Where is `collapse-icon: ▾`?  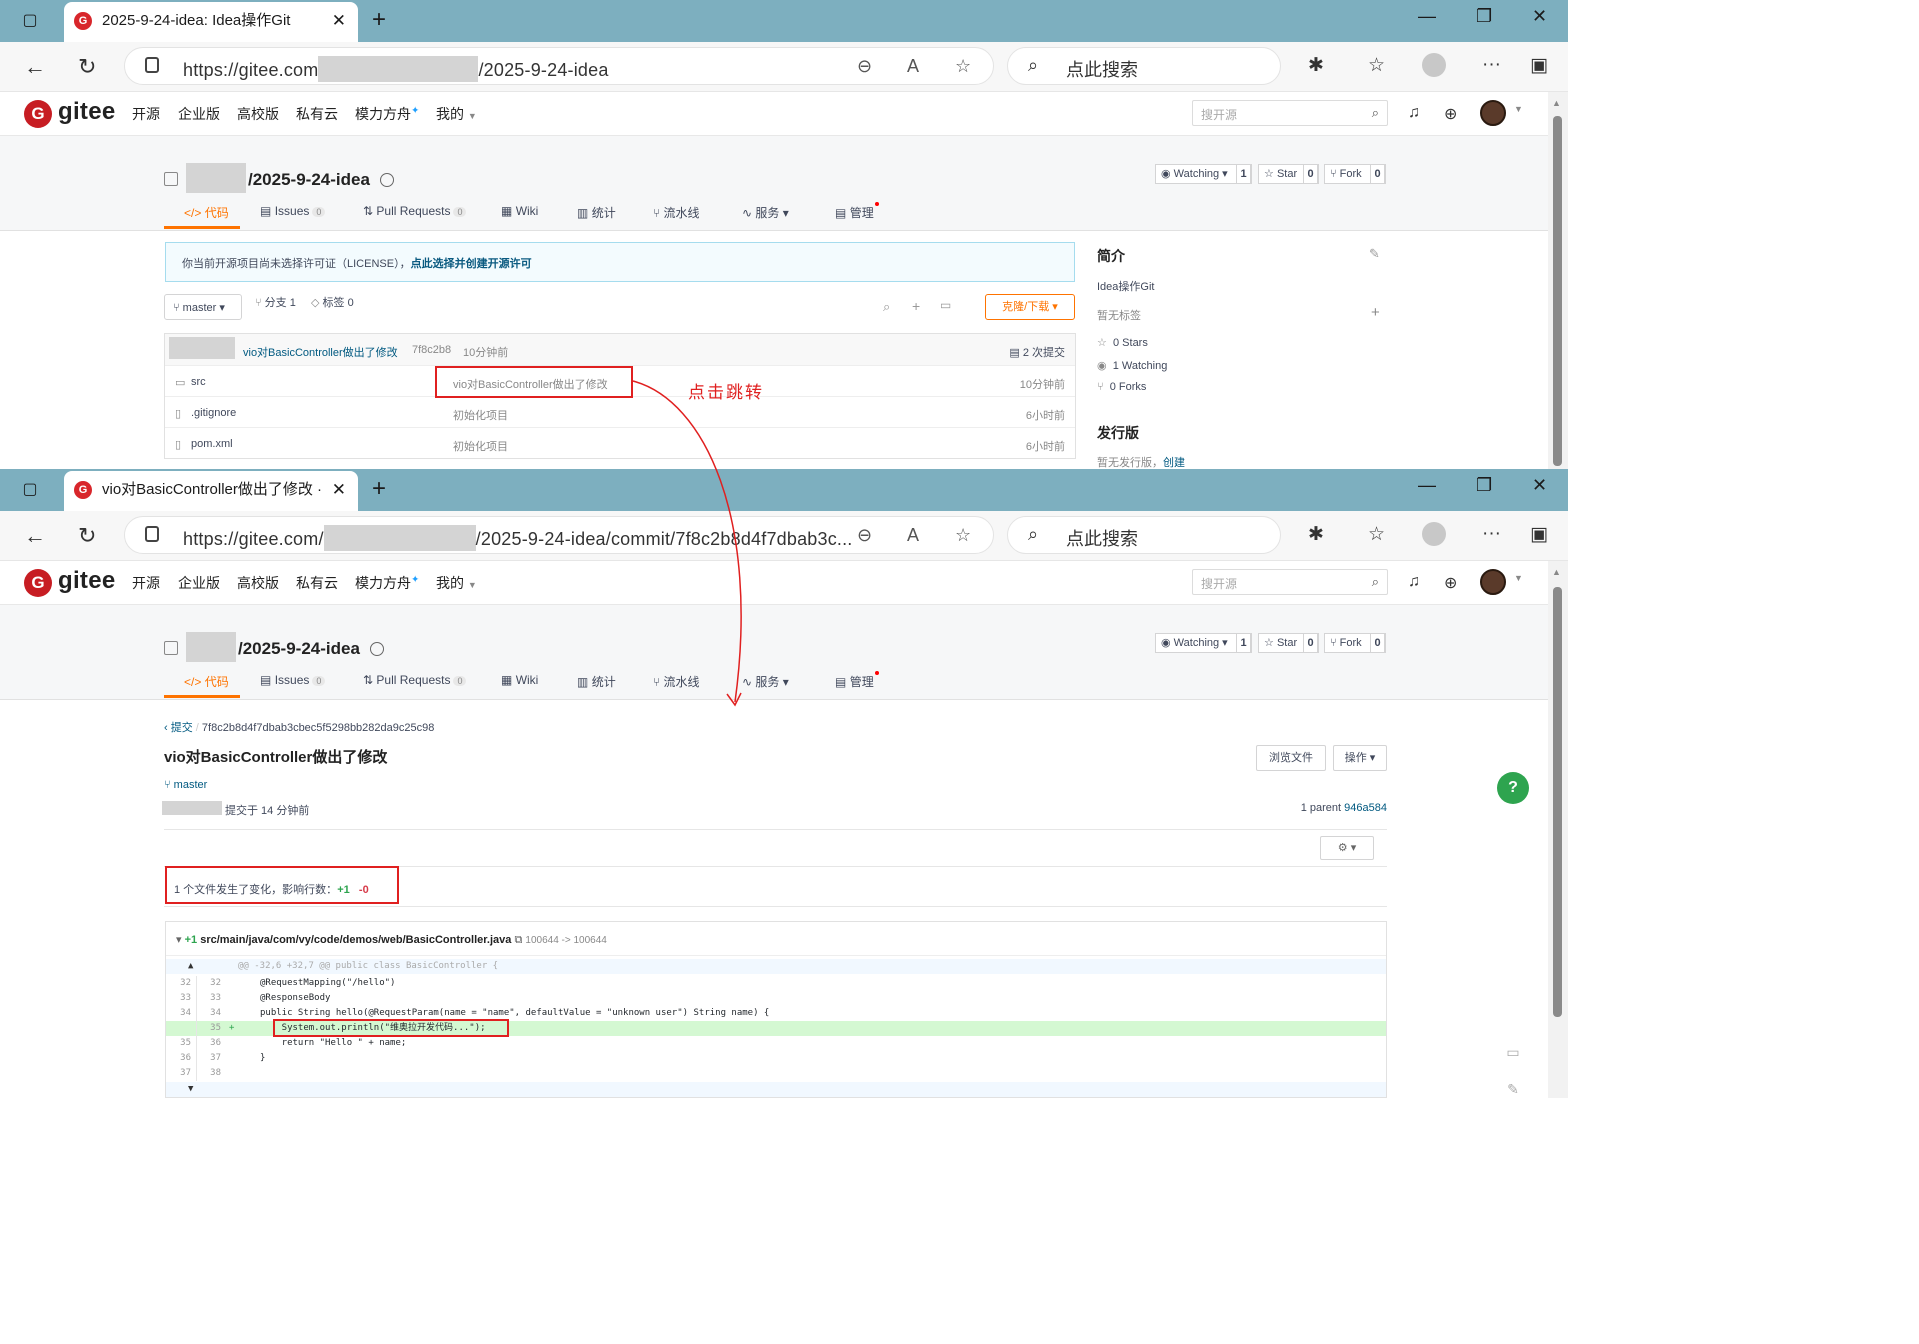 collapse-icon: ▾ is located at coordinates (179, 940).